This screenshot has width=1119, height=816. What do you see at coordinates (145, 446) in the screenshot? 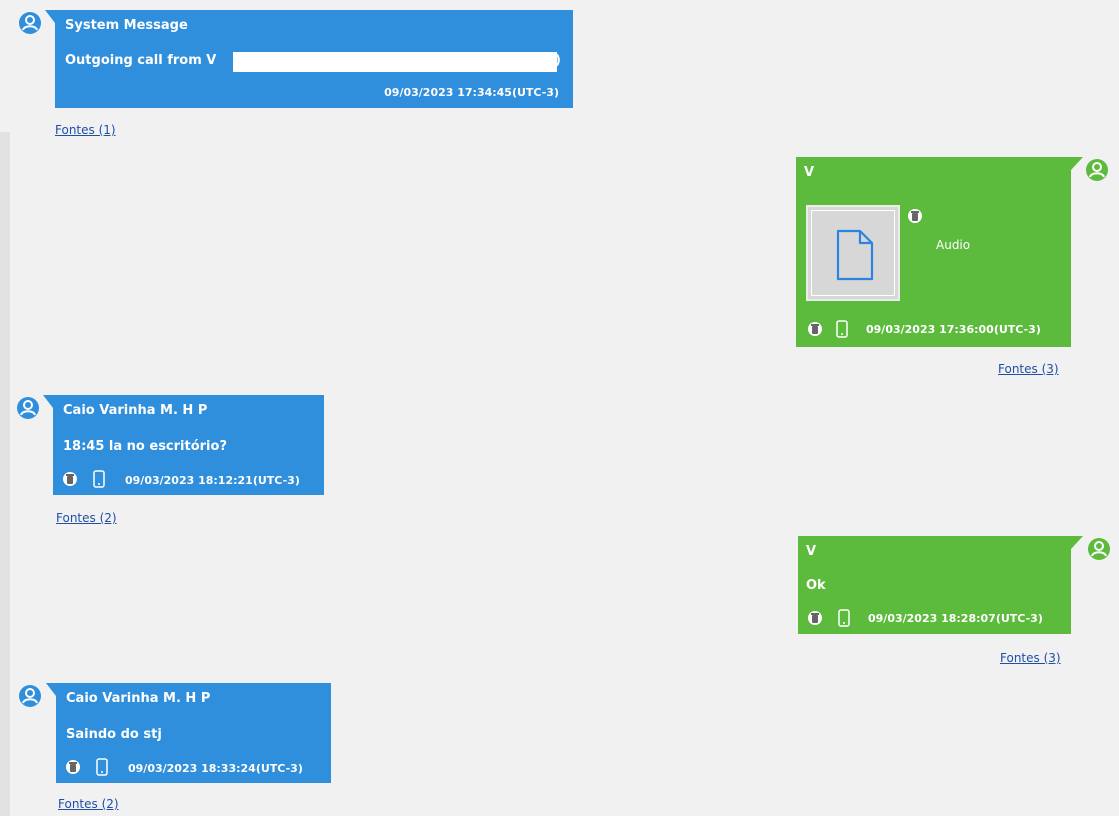
I see `message-text: 18:45 la no escritório?` at bounding box center [145, 446].